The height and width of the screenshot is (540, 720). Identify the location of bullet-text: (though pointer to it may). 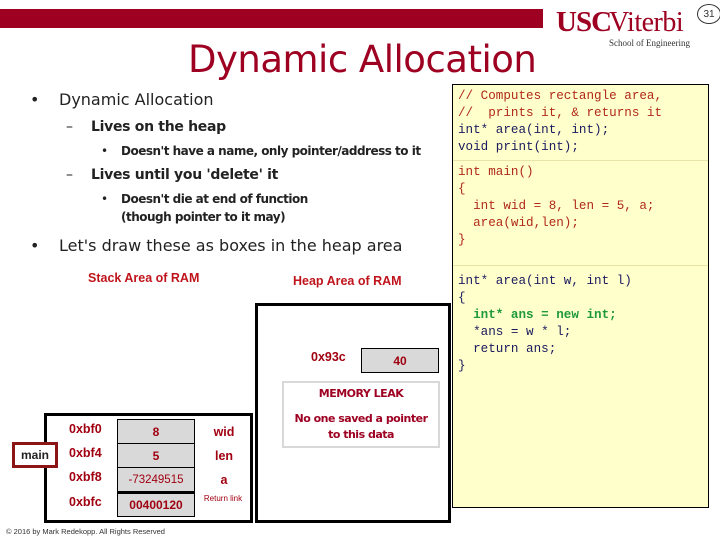
(203, 217).